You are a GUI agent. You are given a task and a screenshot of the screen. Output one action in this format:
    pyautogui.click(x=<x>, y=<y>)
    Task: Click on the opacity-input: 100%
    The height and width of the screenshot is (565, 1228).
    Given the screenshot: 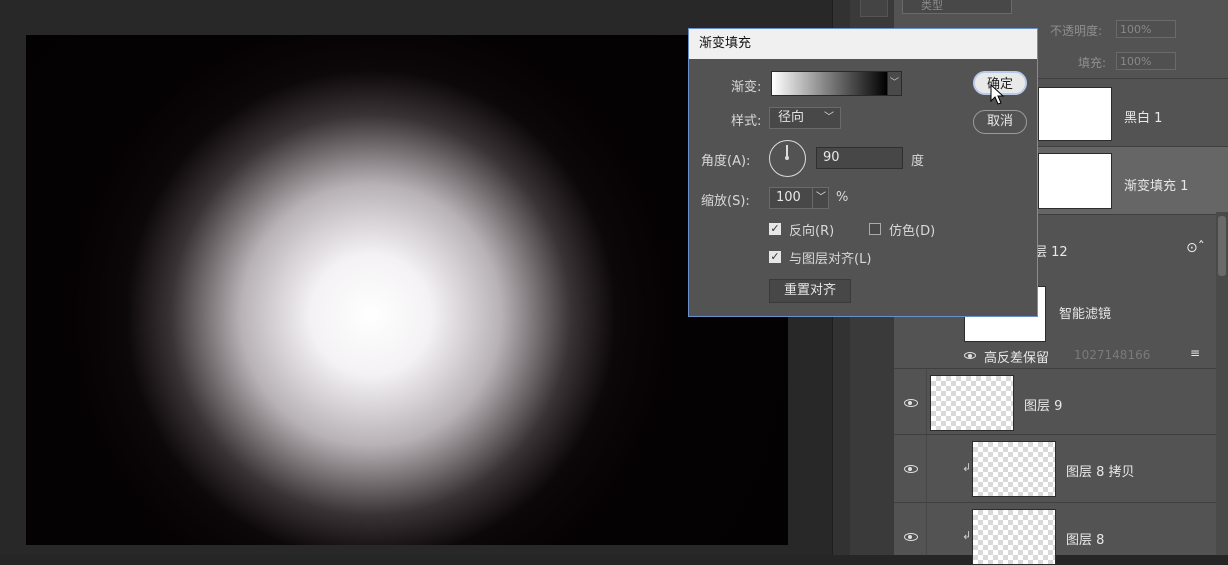 What is the action you would take?
    pyautogui.click(x=1146, y=29)
    